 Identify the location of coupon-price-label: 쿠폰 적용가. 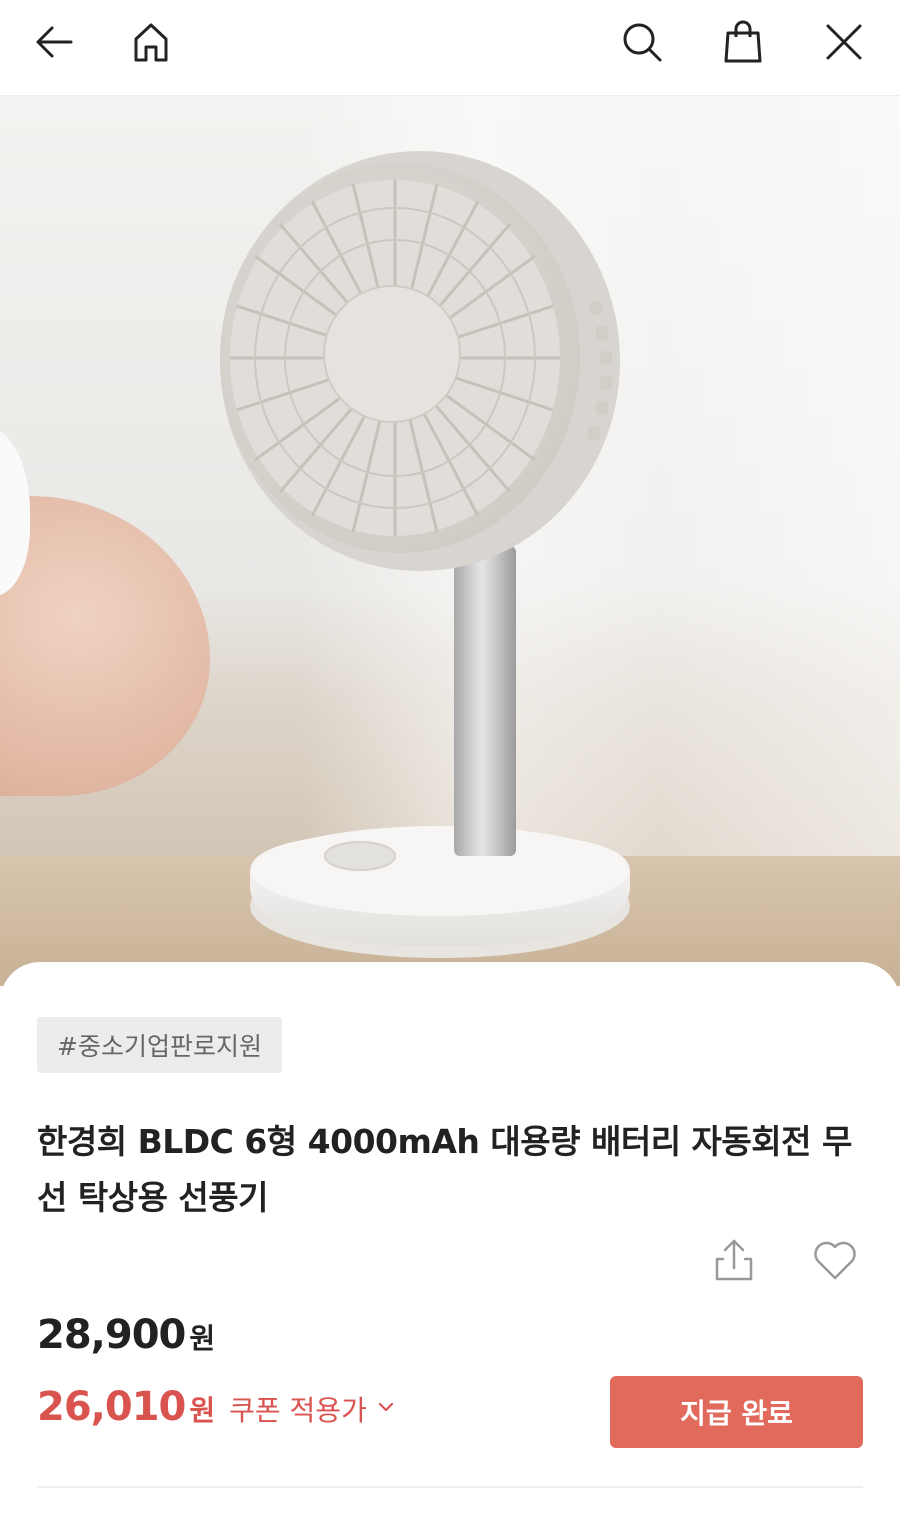
(298, 1410).